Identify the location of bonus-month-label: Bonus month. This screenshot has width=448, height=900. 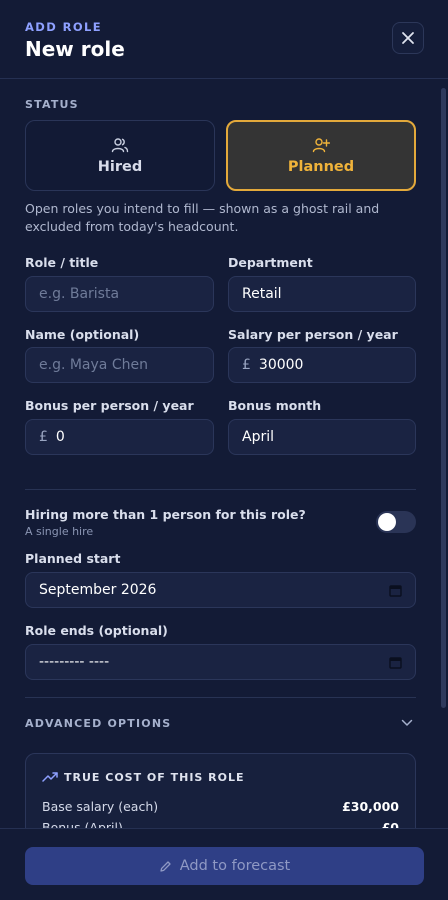
(275, 405).